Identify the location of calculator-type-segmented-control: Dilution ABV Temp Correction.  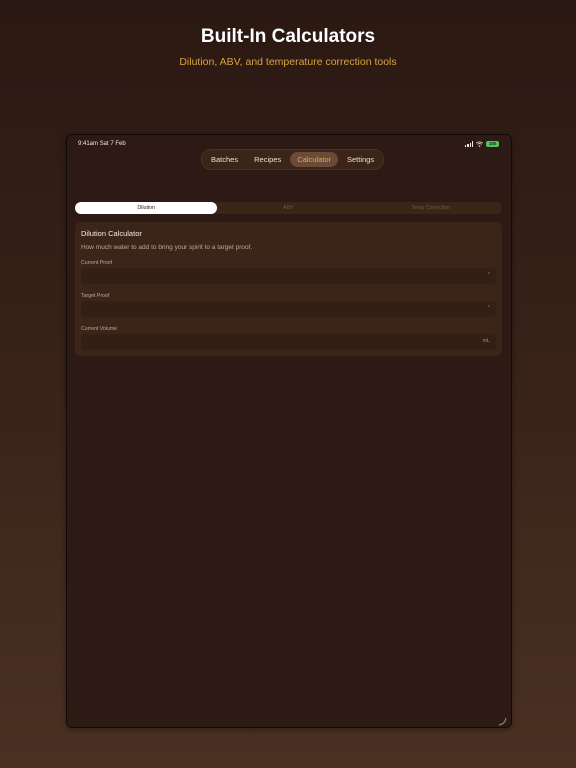
(288, 208).